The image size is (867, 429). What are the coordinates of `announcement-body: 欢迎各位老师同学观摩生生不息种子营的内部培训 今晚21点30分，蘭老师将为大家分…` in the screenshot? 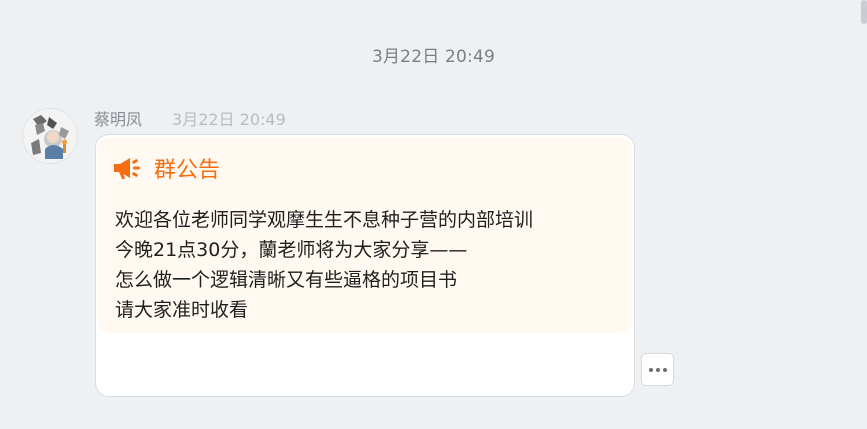 It's located at (324, 265).